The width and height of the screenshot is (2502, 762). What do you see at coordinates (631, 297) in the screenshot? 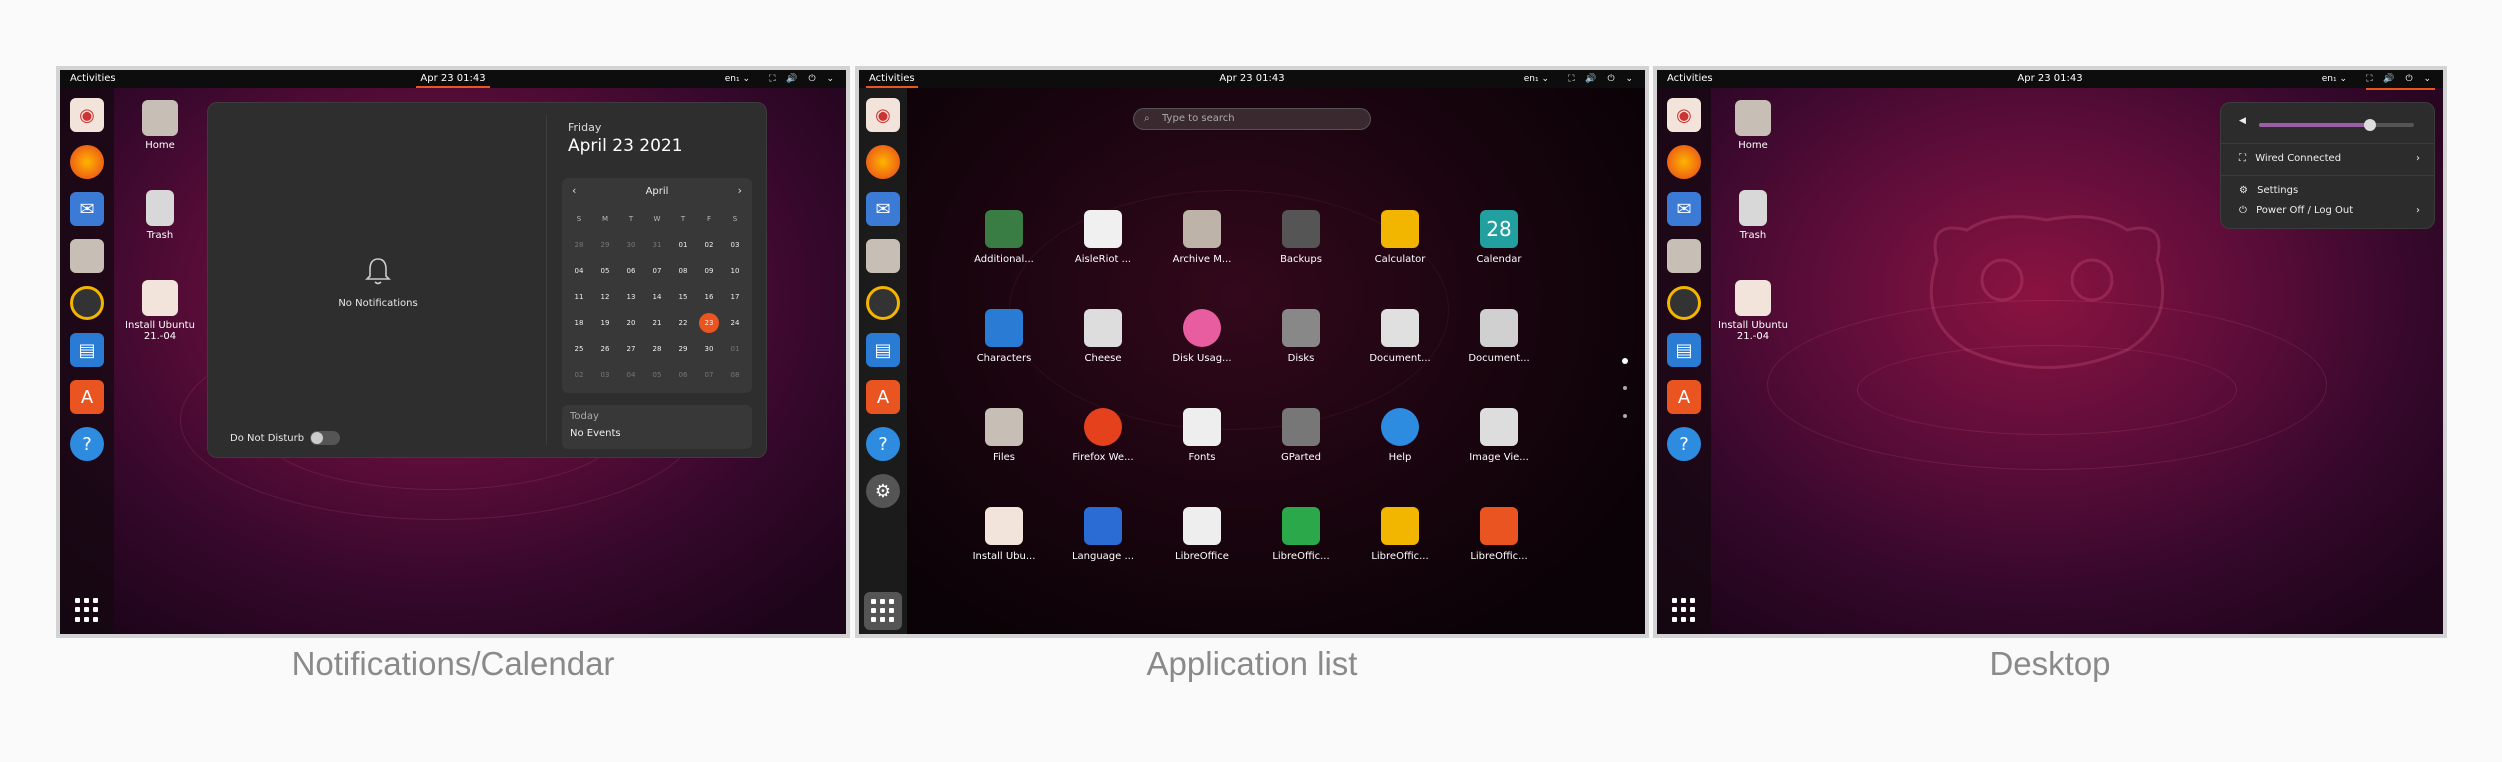
I see `calendar-day: 13` at bounding box center [631, 297].